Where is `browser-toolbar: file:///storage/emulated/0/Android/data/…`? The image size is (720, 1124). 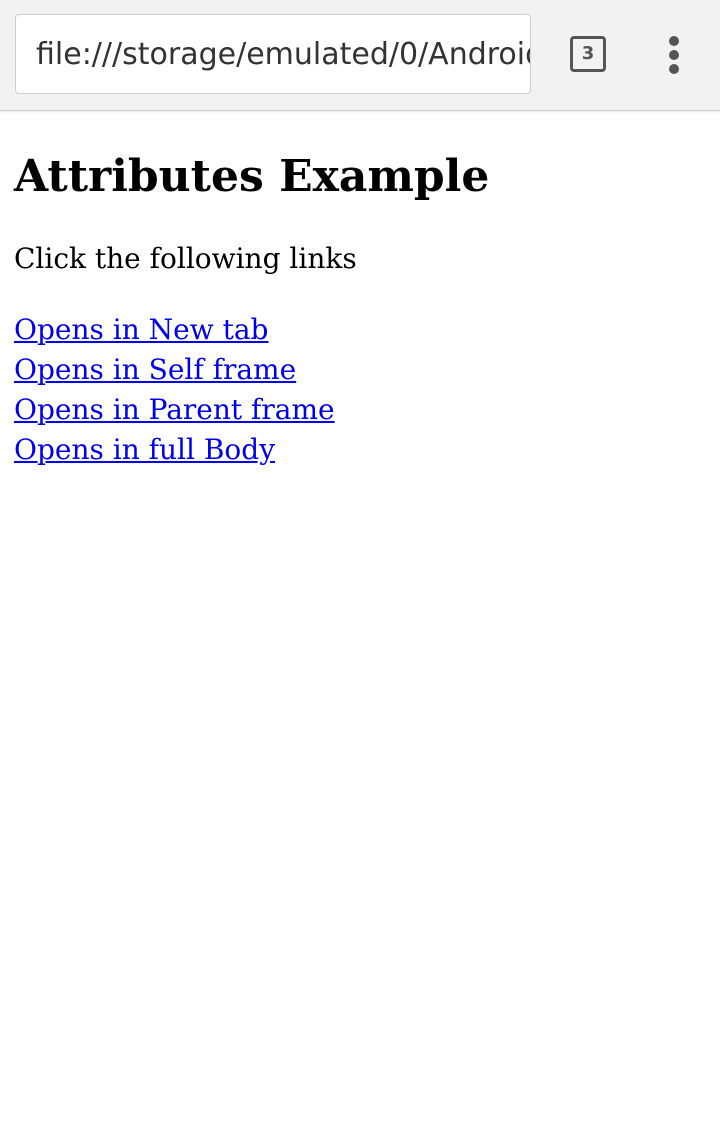
browser-toolbar: file:///storage/emulated/0/Android/data/… is located at coordinates (360, 55).